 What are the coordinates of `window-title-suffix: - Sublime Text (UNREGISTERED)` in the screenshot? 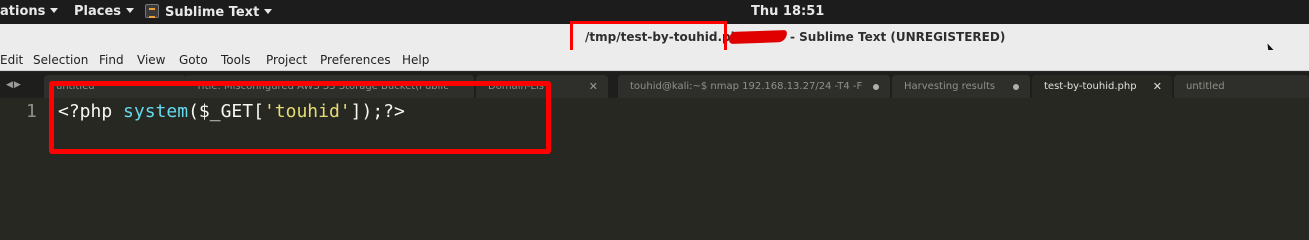 It's located at (898, 37).